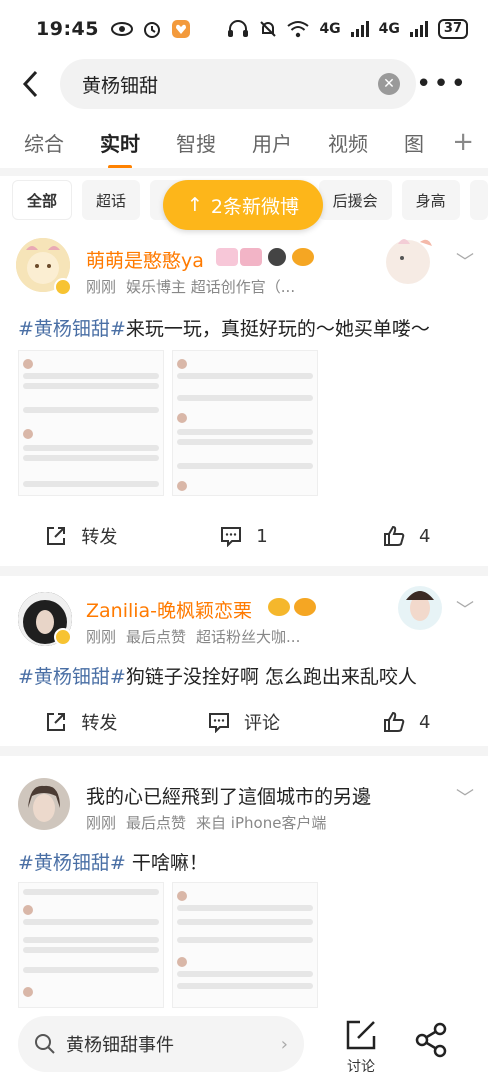 The height and width of the screenshot is (1080, 488). What do you see at coordinates (361, 1047) in the screenshot?
I see `discussion-button: 讨论` at bounding box center [361, 1047].